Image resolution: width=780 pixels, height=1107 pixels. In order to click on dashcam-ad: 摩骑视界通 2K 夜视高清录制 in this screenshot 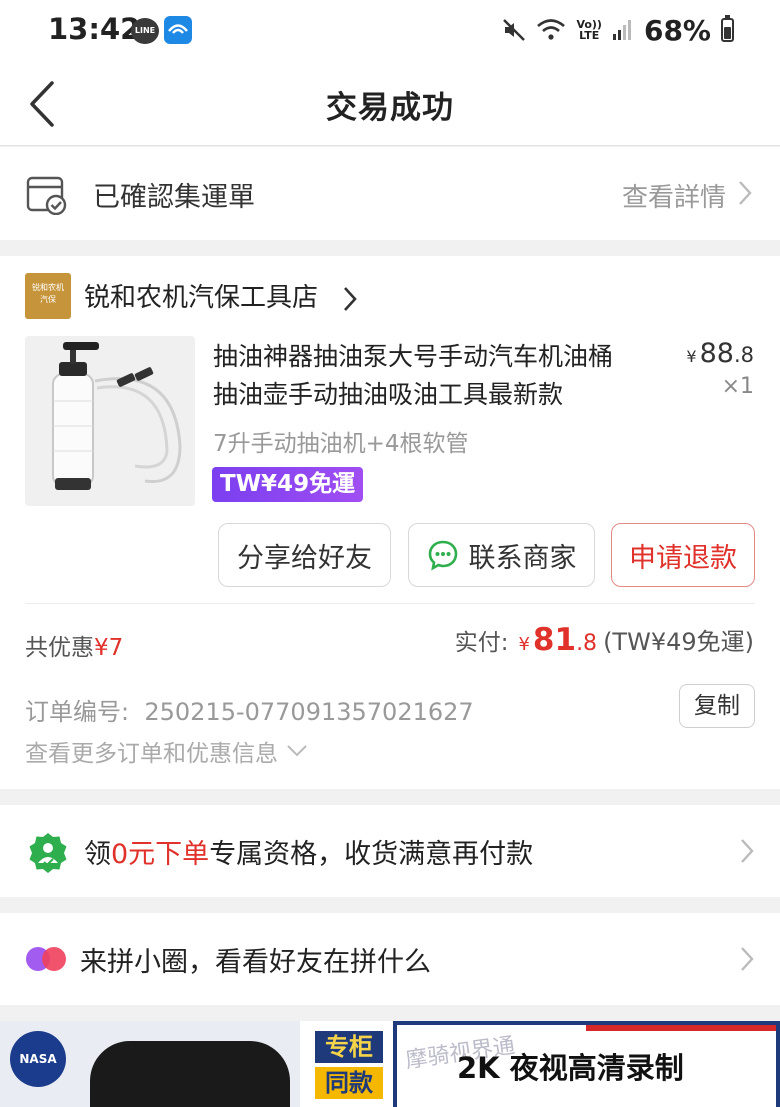, I will do `click(586, 1064)`.